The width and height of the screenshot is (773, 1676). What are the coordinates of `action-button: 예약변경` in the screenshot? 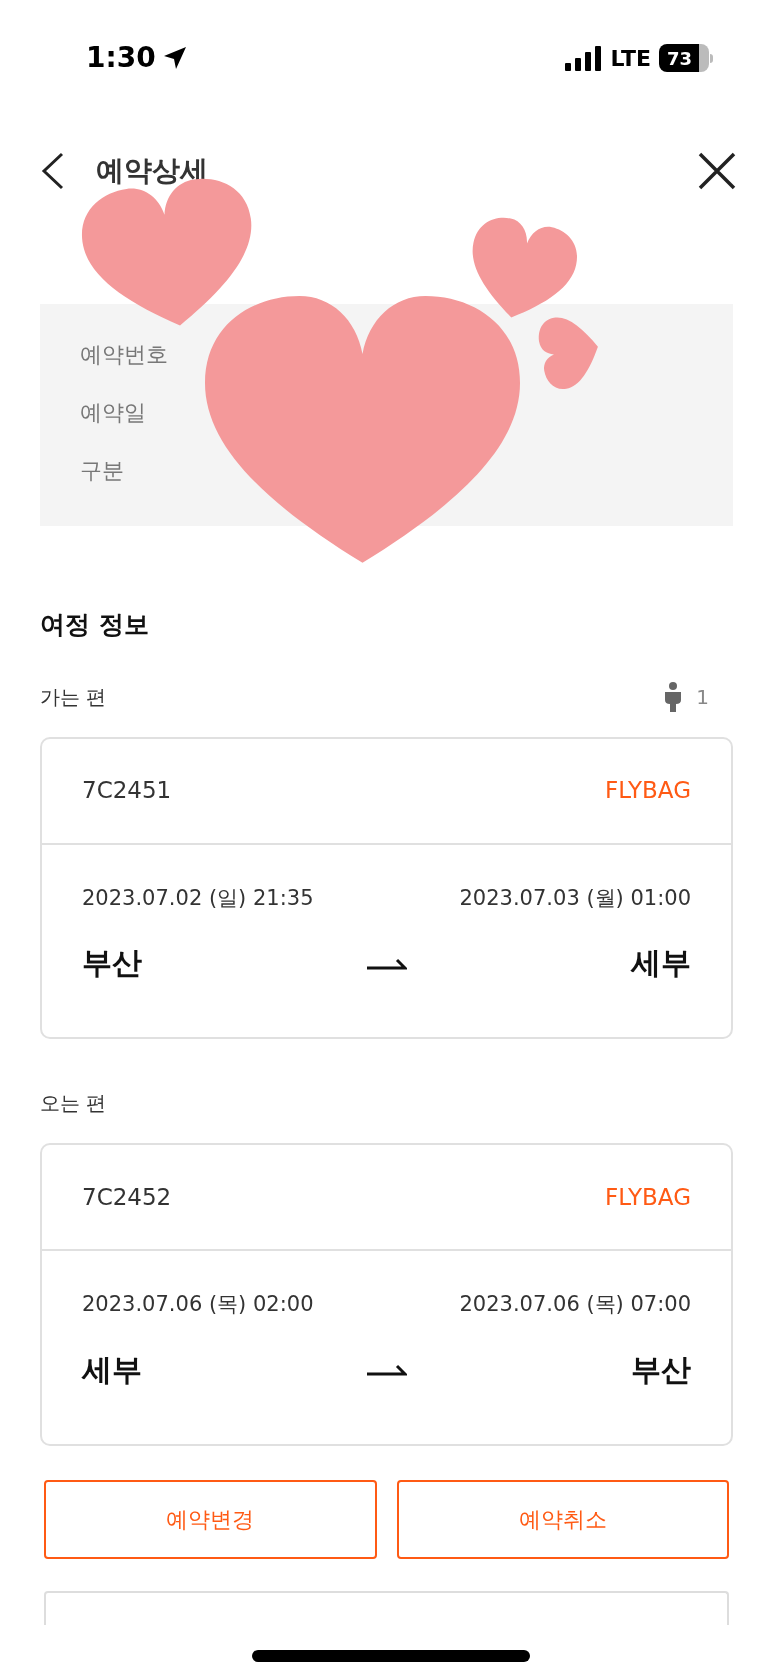 It's located at (210, 1519).